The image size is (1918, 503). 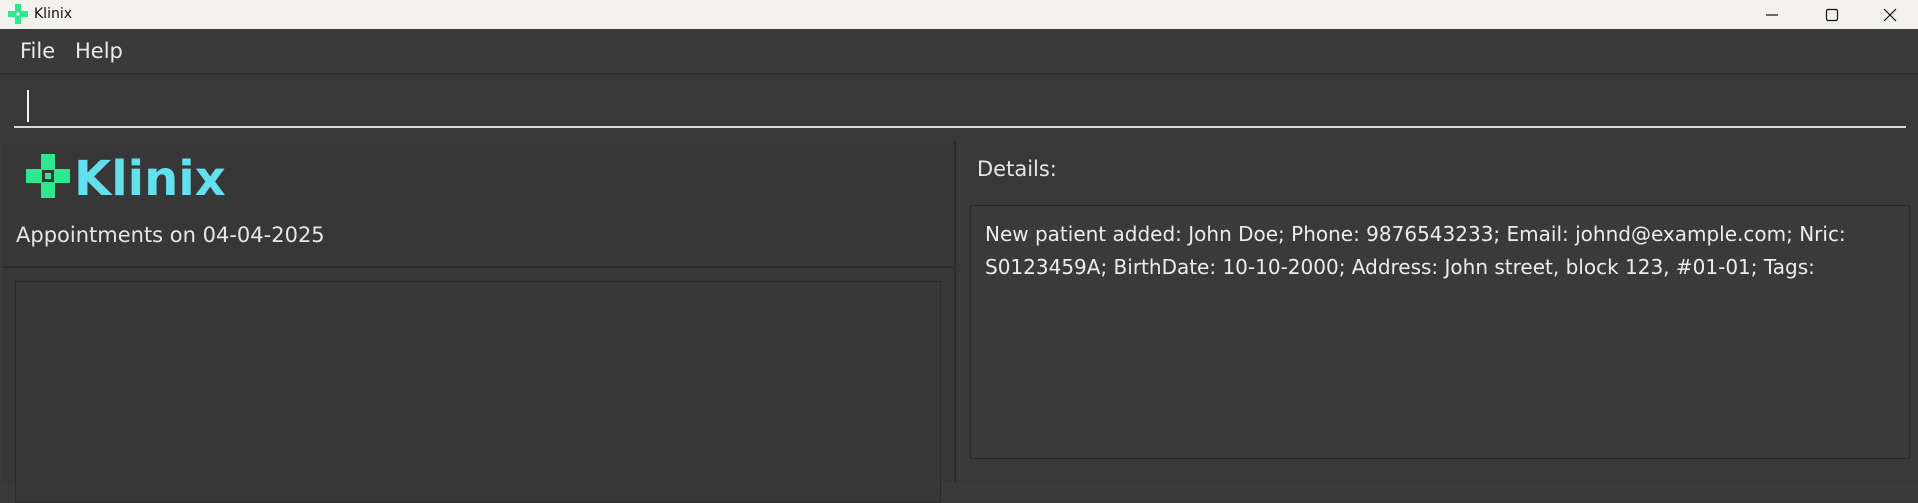 I want to click on maximize-button, so click(x=1832, y=14).